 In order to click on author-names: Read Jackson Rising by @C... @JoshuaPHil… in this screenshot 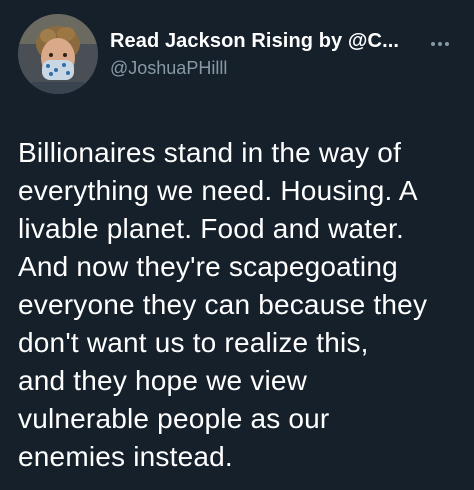, I will do `click(254, 54)`.